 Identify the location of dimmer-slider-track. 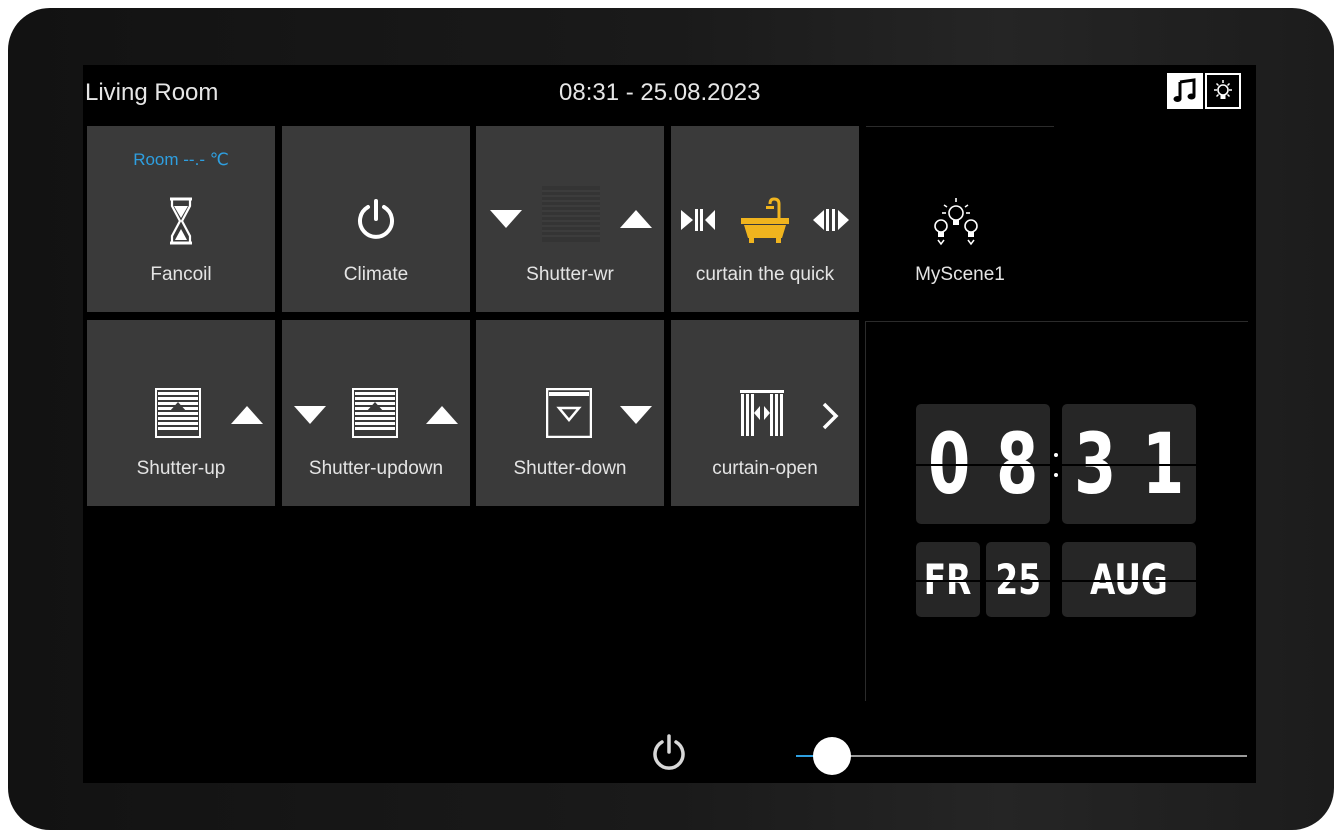
(1021, 756).